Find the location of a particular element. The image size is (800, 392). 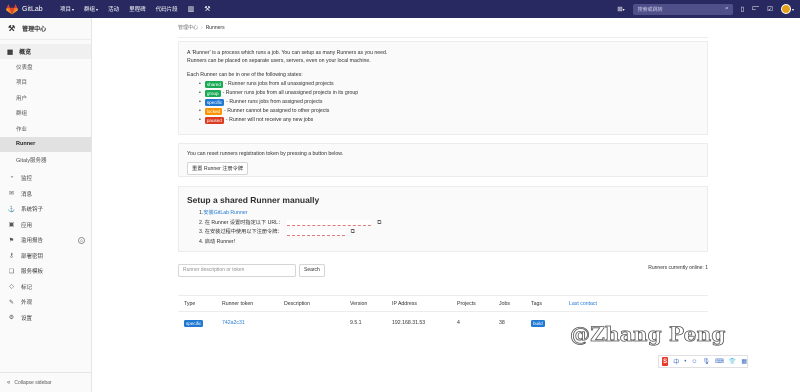

nav-projects: 项目 ▾ is located at coordinates (67, 9).